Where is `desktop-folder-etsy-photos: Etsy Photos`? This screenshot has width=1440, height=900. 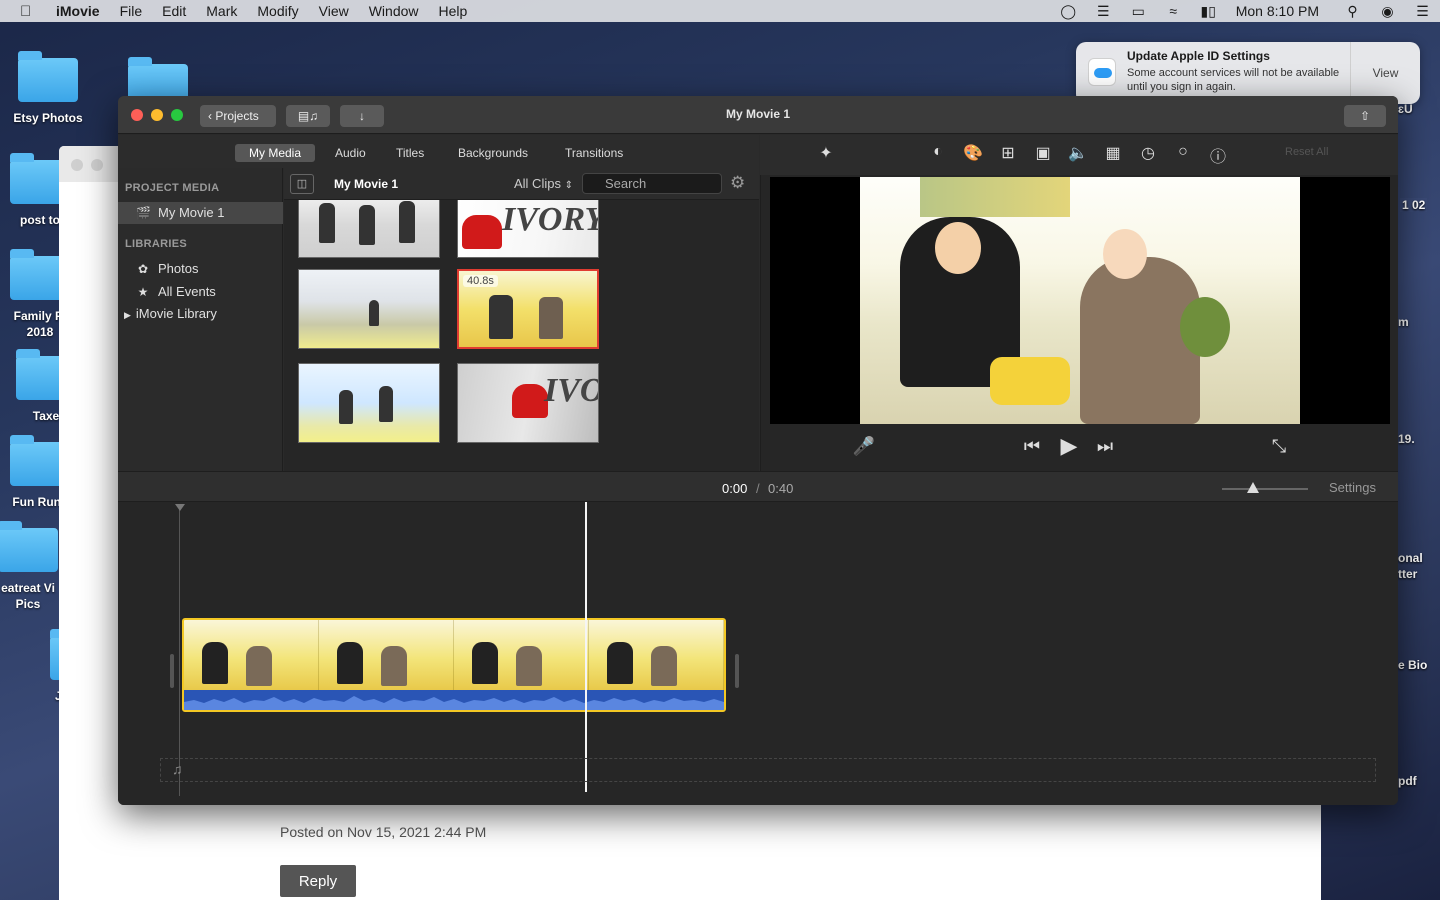
desktop-folder-etsy-photos: Etsy Photos is located at coordinates (48, 88).